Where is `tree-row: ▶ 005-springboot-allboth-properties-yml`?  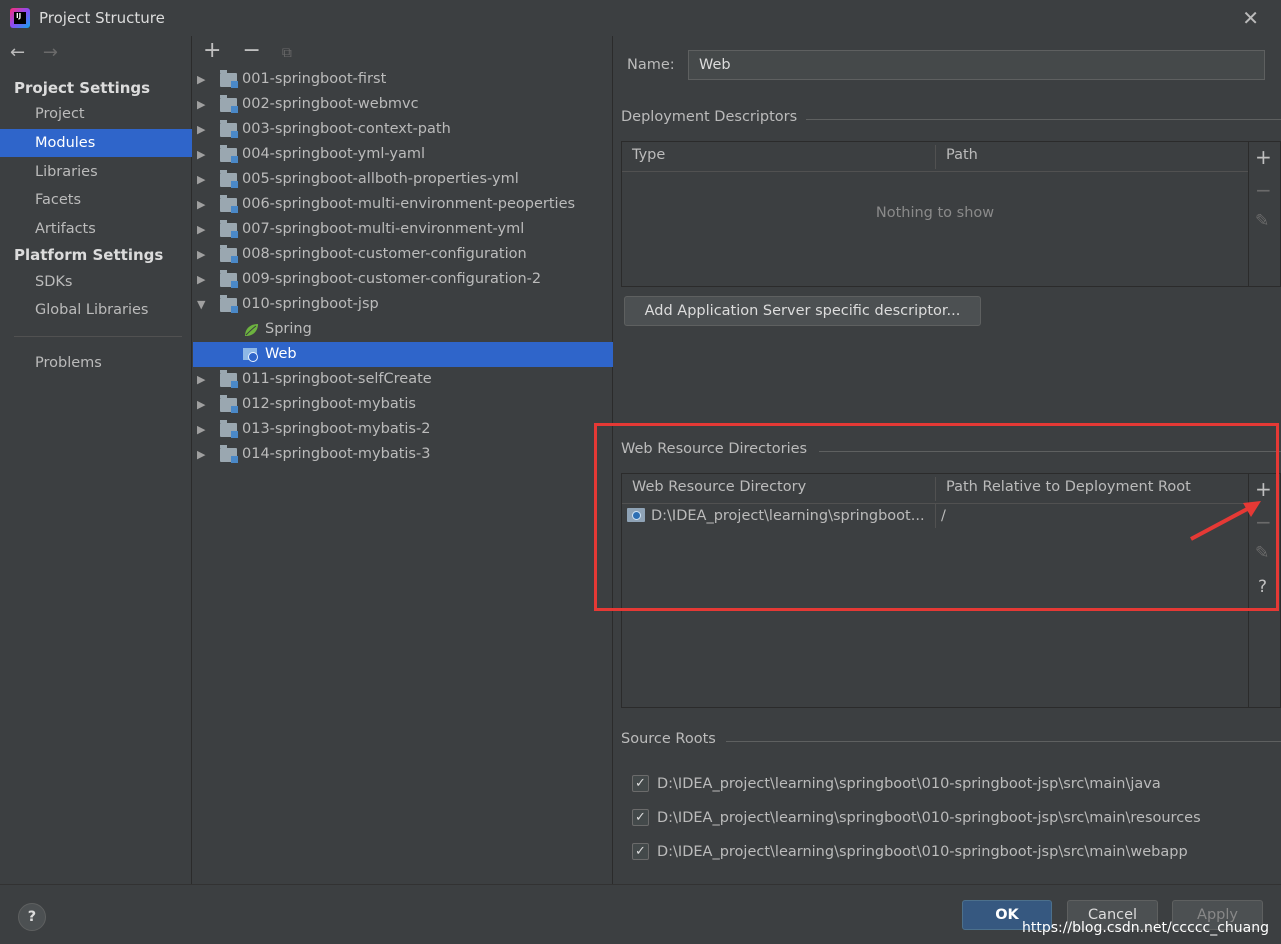 tree-row: ▶ 005-springboot-allboth-properties-yml is located at coordinates (403, 179).